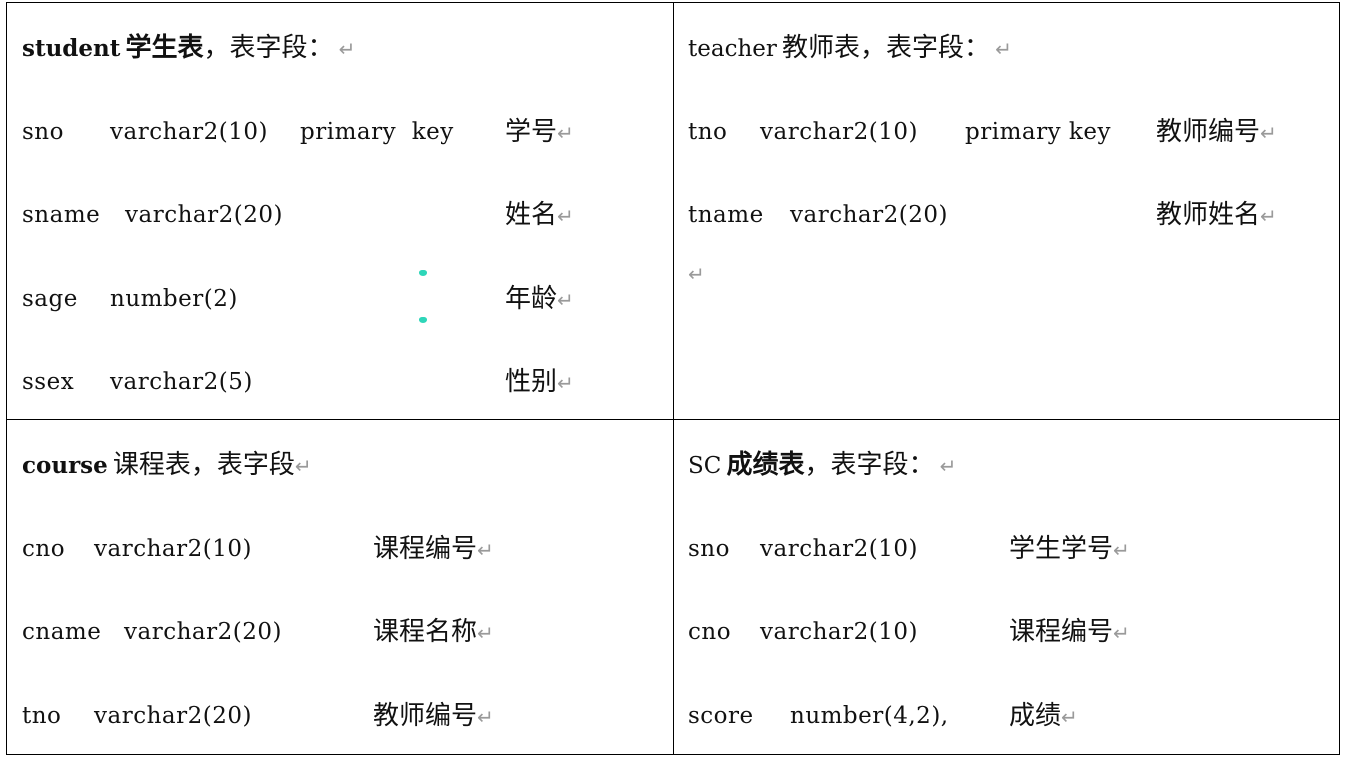 The height and width of the screenshot is (759, 1346). What do you see at coordinates (732, 49) in the screenshot?
I see `teacher-title-name: teacher` at bounding box center [732, 49].